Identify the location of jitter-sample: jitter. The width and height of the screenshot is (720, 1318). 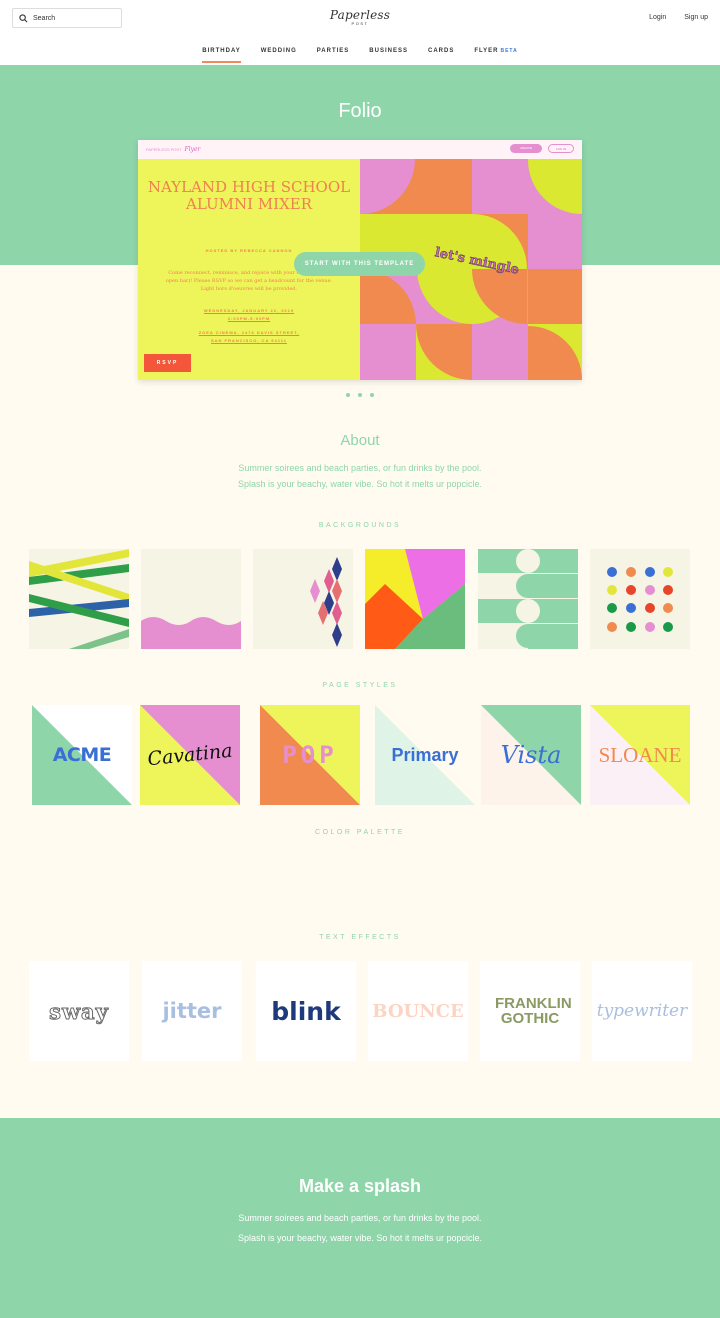
(192, 1011).